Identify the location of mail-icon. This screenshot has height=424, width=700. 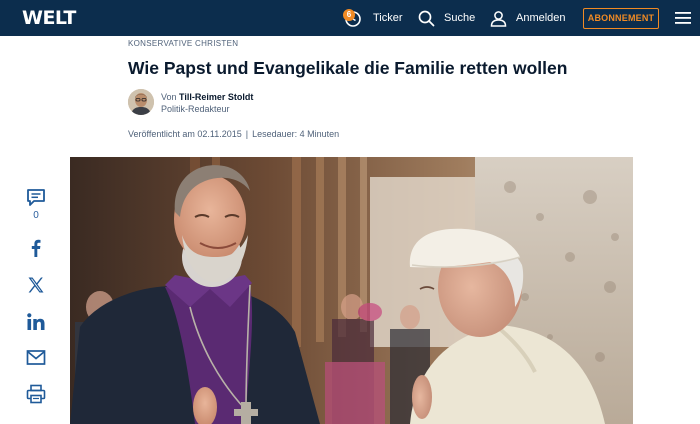
(36, 357).